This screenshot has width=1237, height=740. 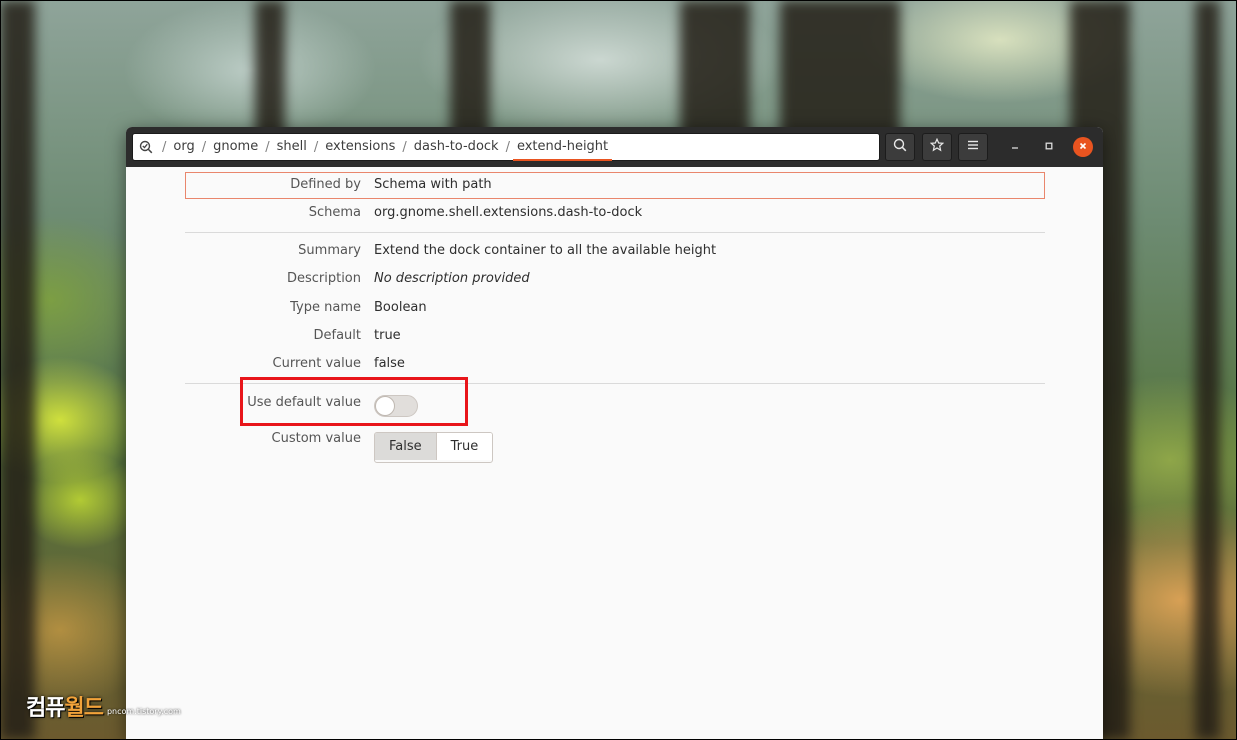 What do you see at coordinates (292, 147) in the screenshot?
I see `breadcrumb-shell: shell` at bounding box center [292, 147].